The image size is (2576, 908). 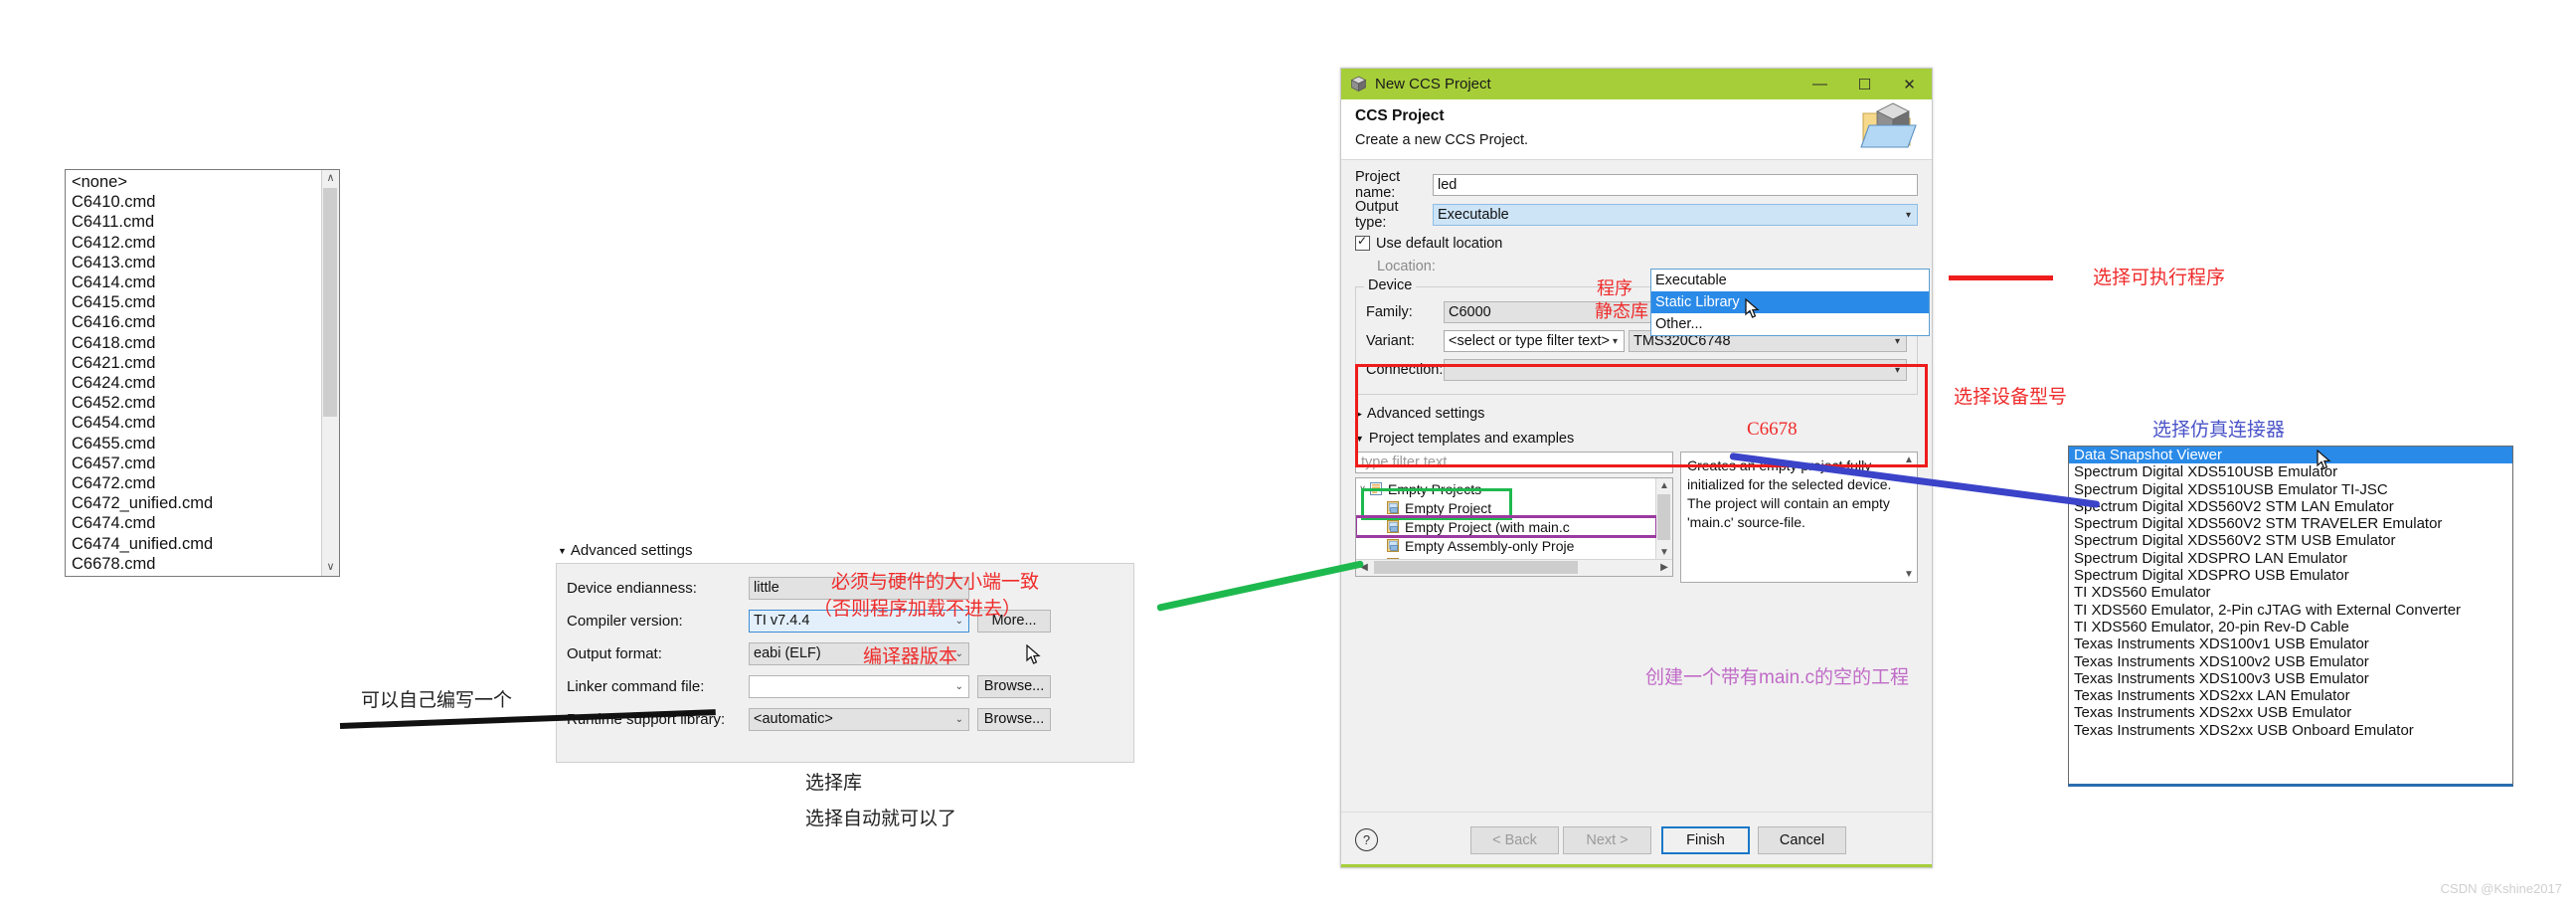 I want to click on output-type-combo: Executable ▾, so click(x=1675, y=215).